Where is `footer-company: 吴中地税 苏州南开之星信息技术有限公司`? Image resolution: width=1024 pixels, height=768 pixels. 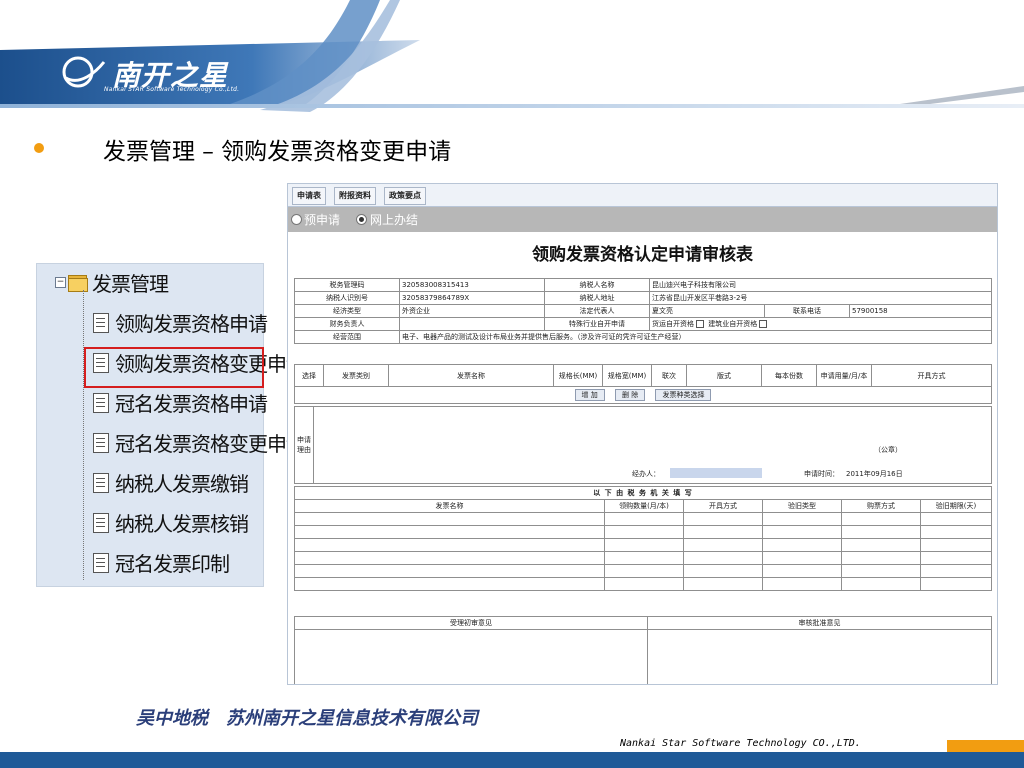 footer-company: 吴中地税 苏州南开之星信息技术有限公司 is located at coordinates (307, 718).